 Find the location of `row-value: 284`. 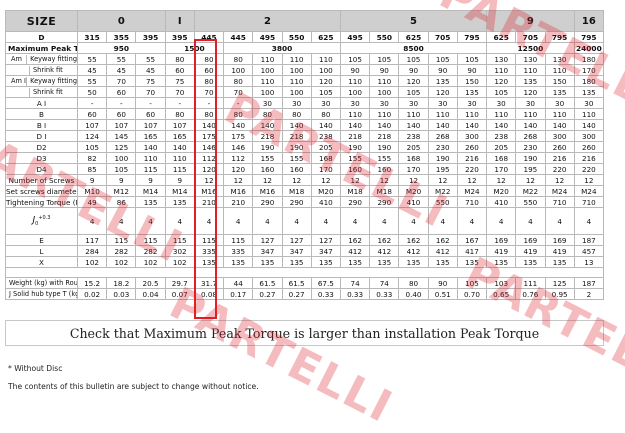

row-value: 284 is located at coordinates (92, 251).